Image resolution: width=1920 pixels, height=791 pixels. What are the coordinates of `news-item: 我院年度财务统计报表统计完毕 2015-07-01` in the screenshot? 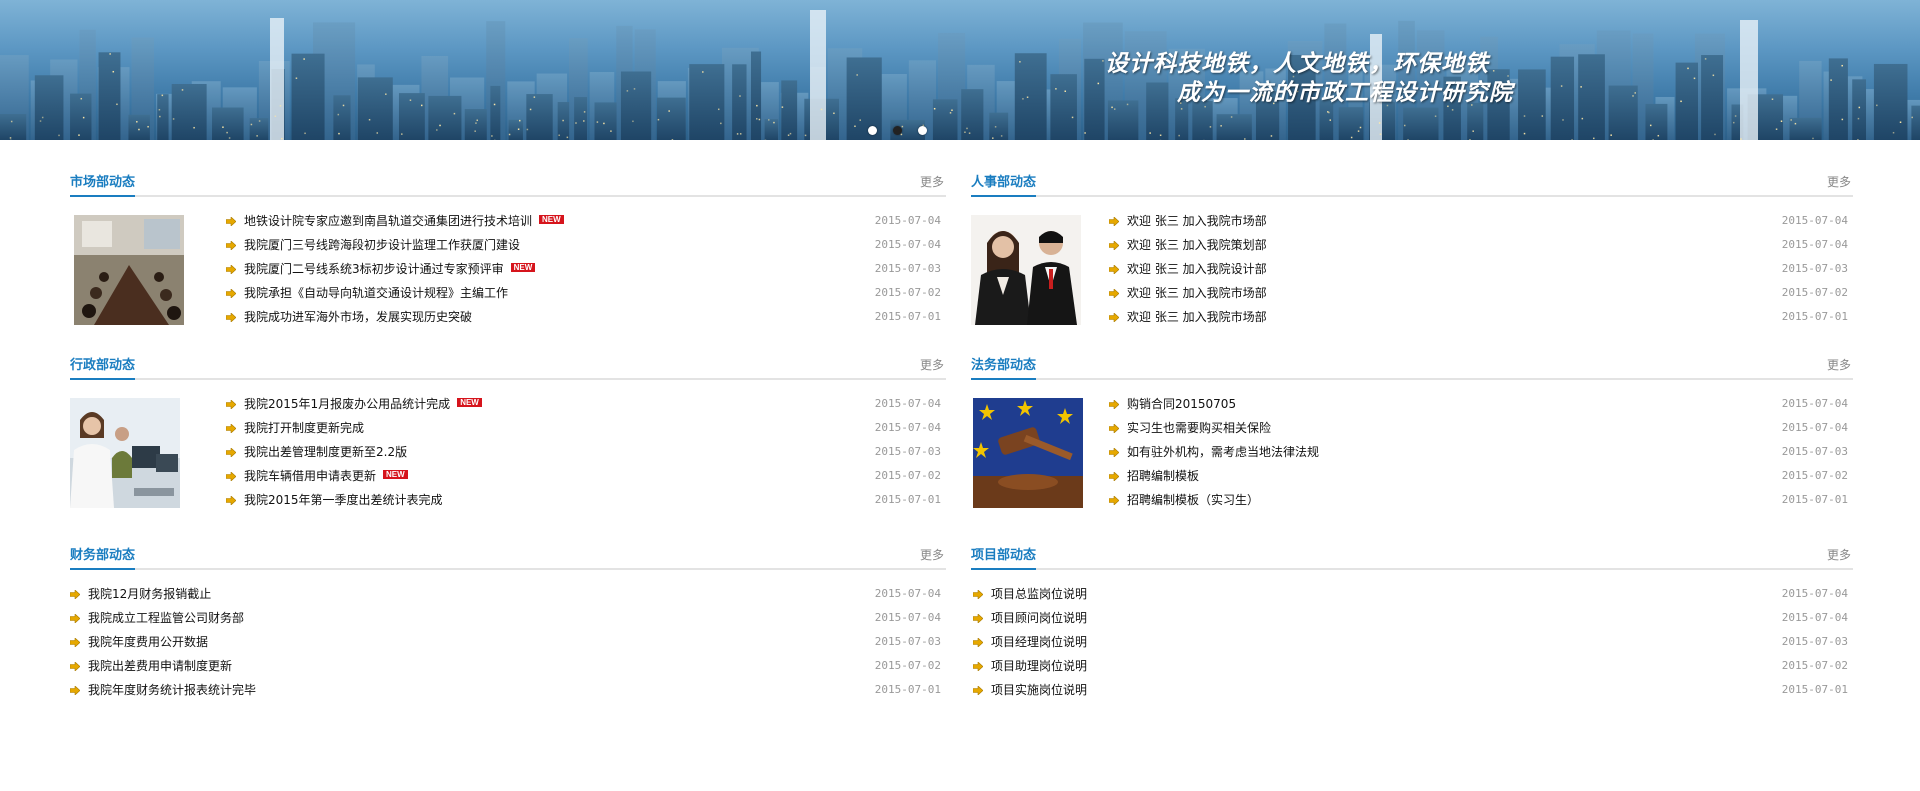 It's located at (508, 690).